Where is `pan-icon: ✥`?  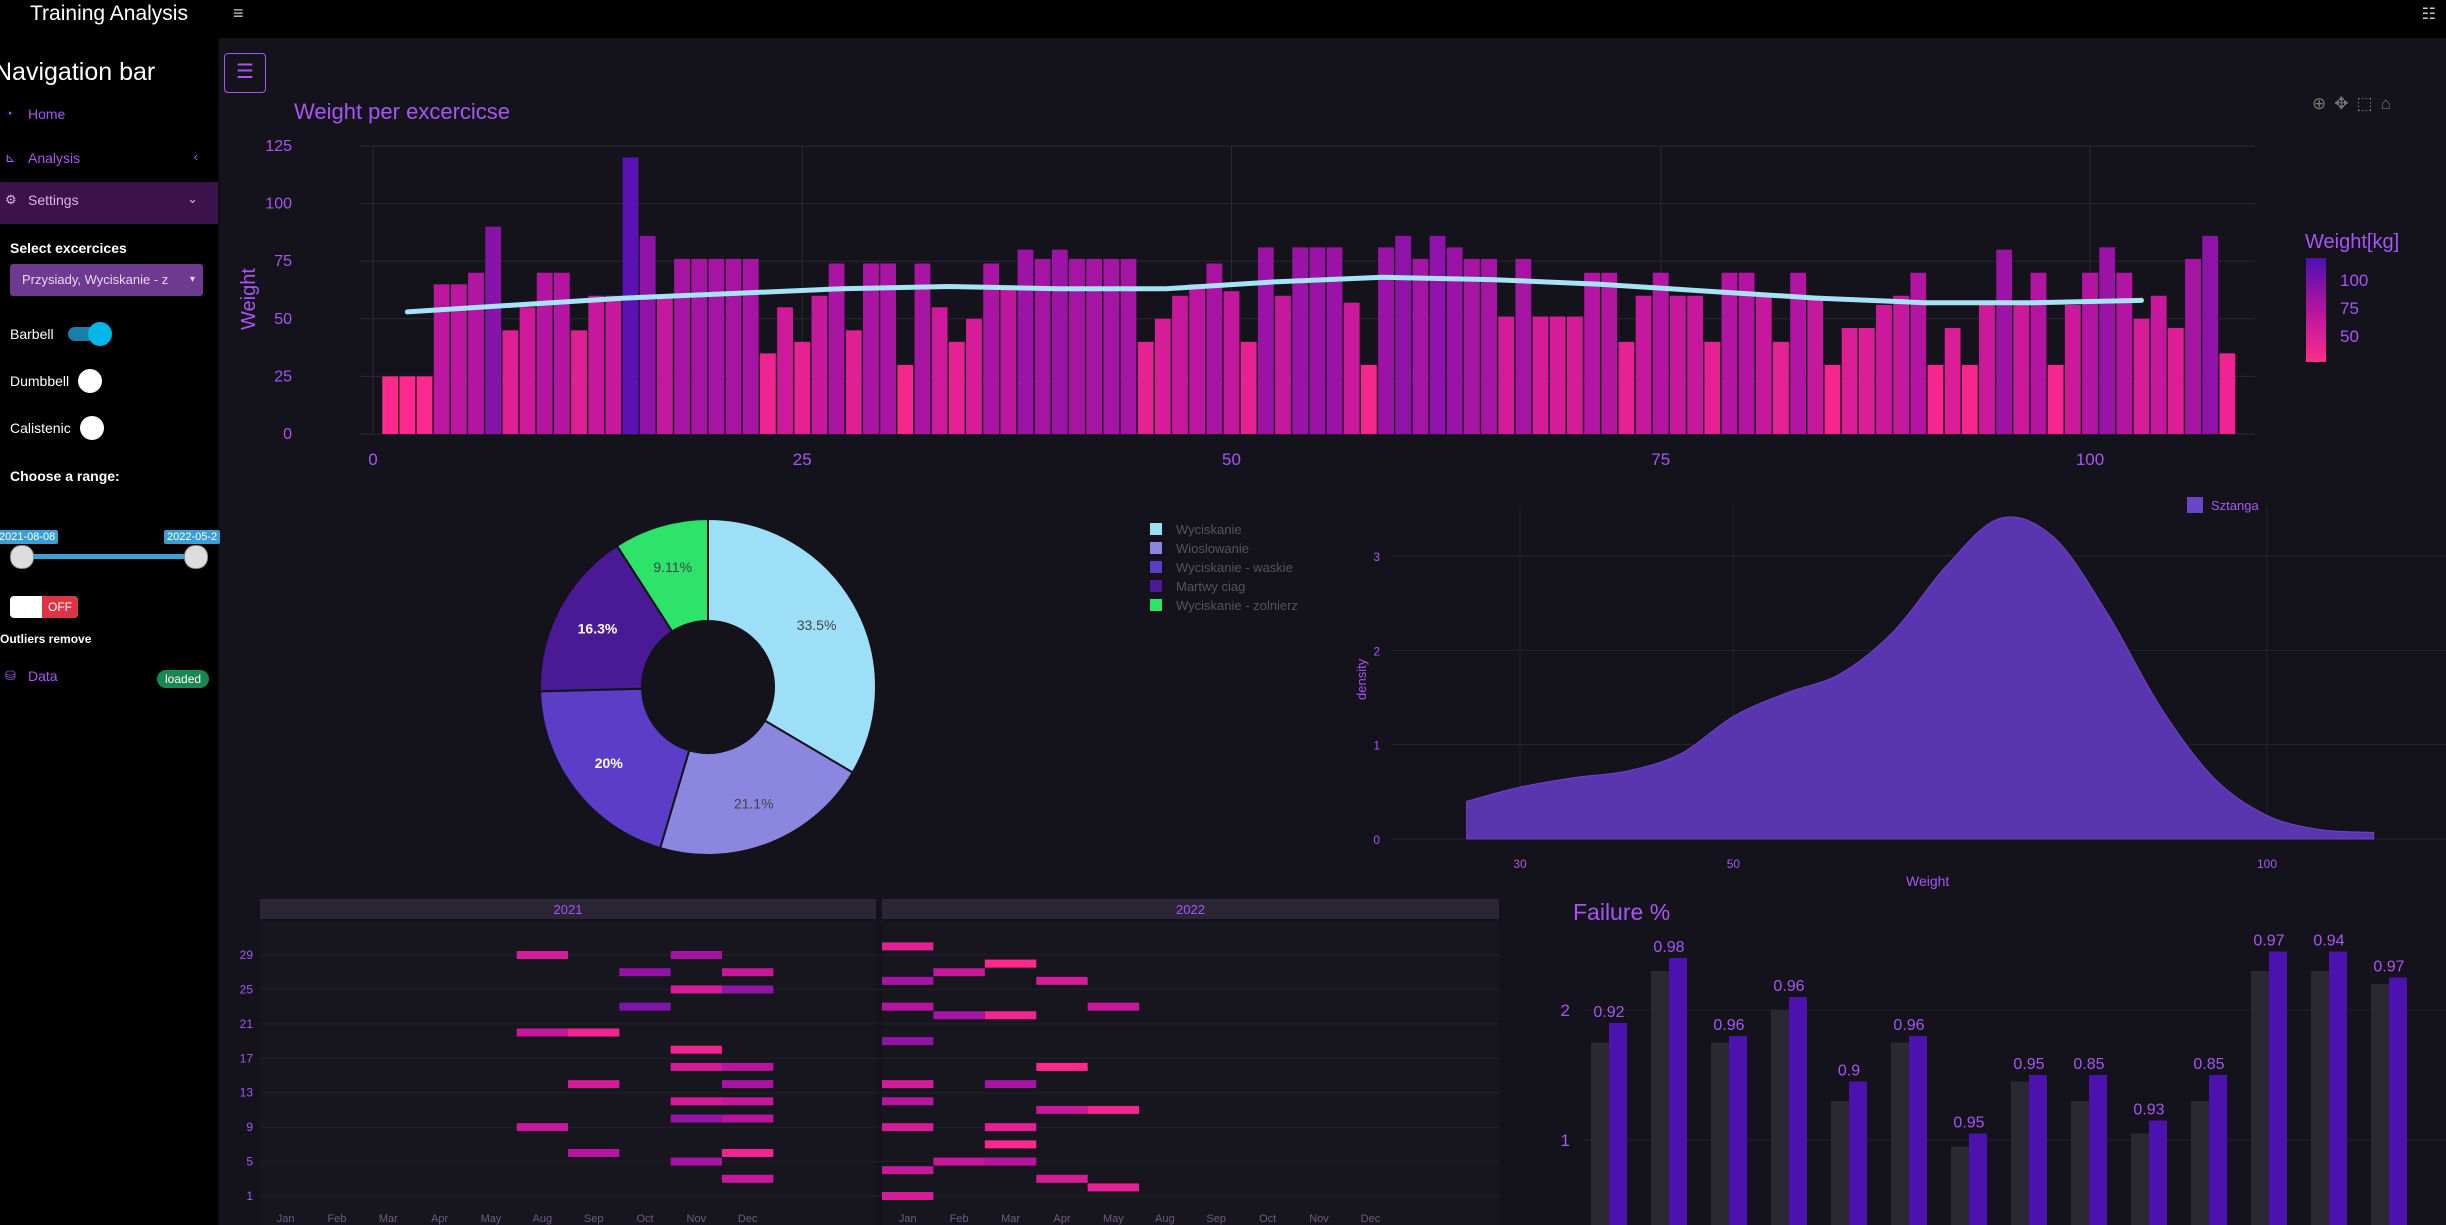 pan-icon: ✥ is located at coordinates (2345, 103).